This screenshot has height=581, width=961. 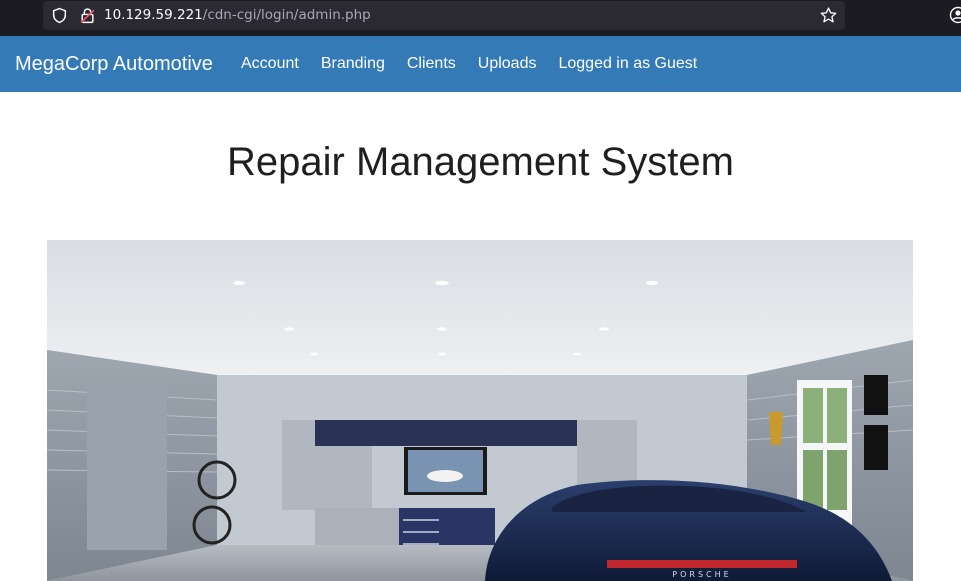 I want to click on url-host: 10.129.59.221, so click(x=153, y=15).